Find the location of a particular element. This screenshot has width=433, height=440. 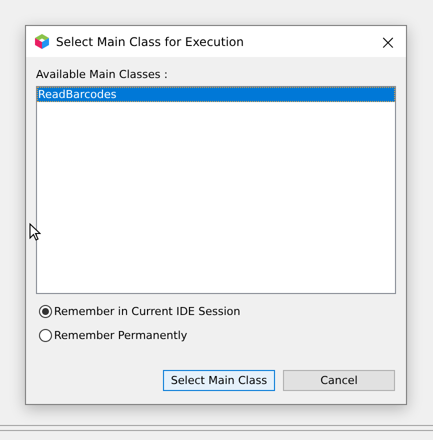

list-label: Available Main Classes : is located at coordinates (102, 75).